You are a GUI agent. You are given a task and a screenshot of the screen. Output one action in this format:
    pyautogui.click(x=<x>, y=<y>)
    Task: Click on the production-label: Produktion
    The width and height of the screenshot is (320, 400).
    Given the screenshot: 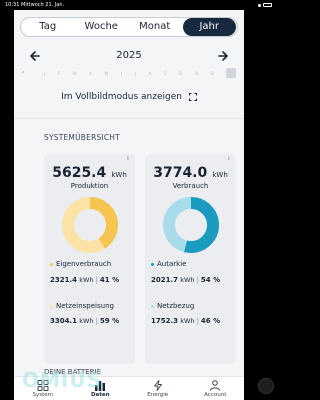 What is the action you would take?
    pyautogui.click(x=89, y=186)
    